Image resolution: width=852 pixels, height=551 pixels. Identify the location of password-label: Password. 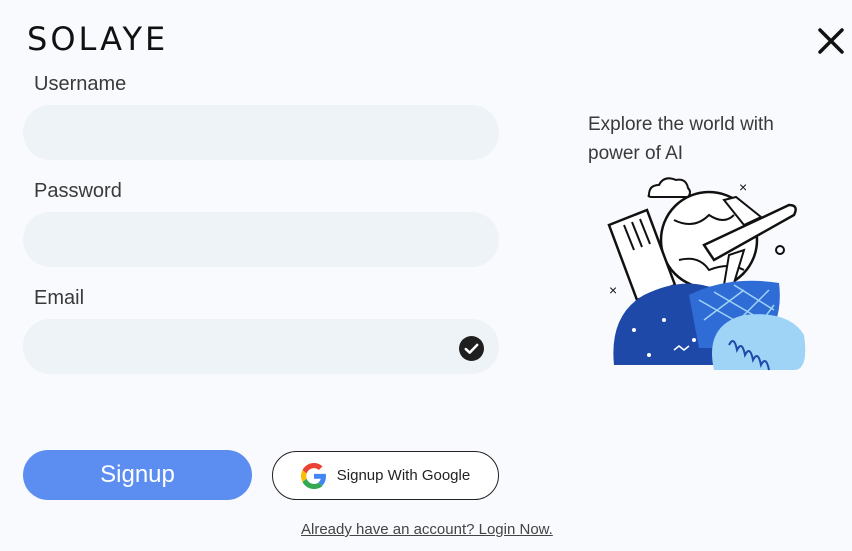
(78, 191).